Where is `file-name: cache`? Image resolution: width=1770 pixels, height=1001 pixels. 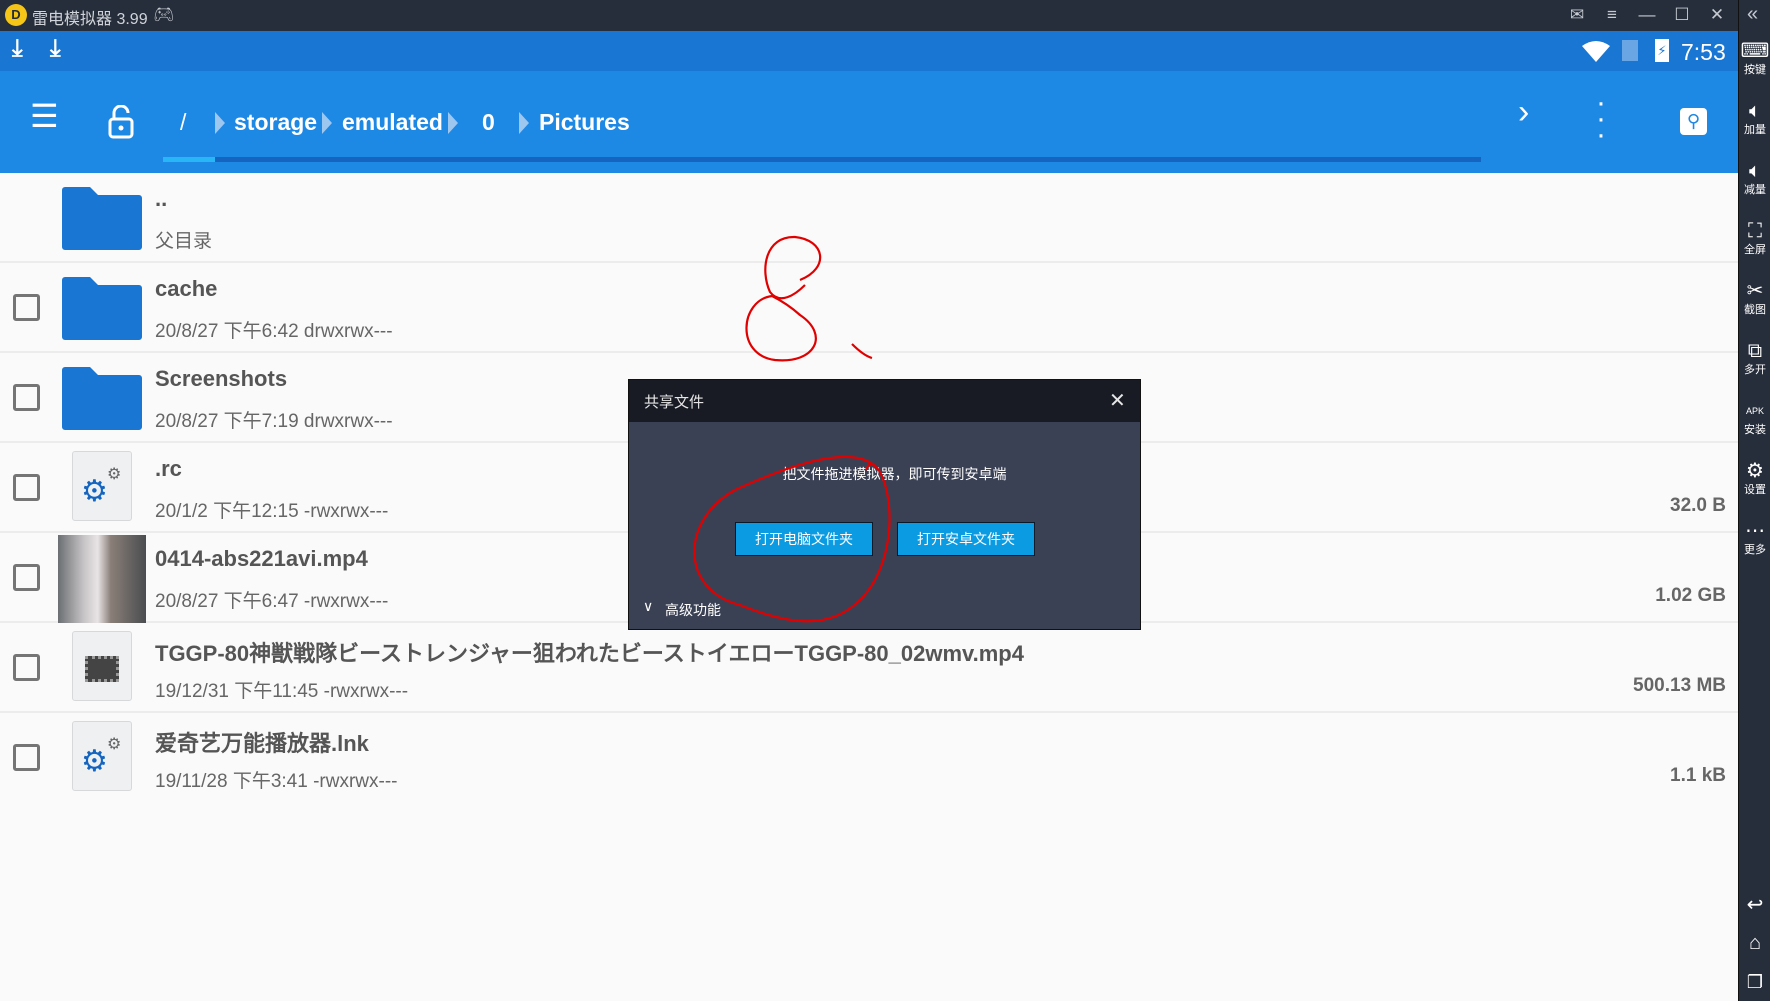
file-name: cache is located at coordinates (186, 288).